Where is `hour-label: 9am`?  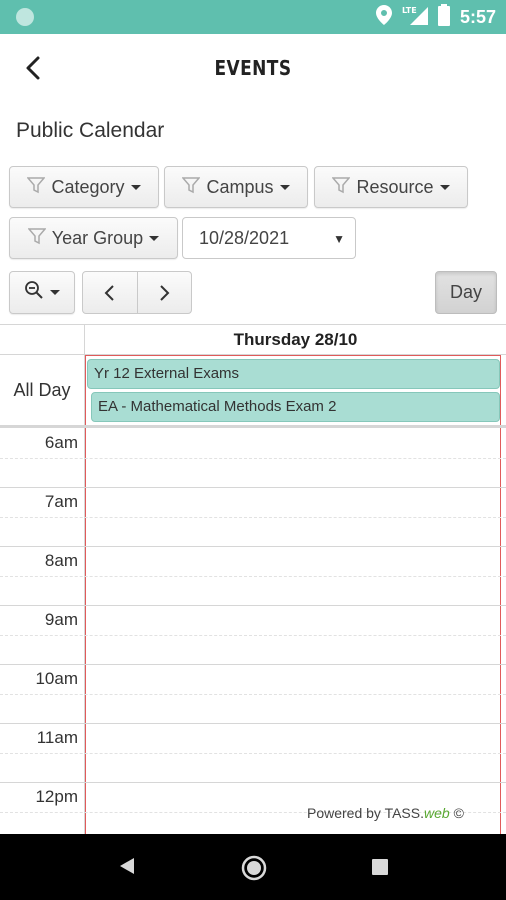
hour-label: 9am is located at coordinates (61, 619).